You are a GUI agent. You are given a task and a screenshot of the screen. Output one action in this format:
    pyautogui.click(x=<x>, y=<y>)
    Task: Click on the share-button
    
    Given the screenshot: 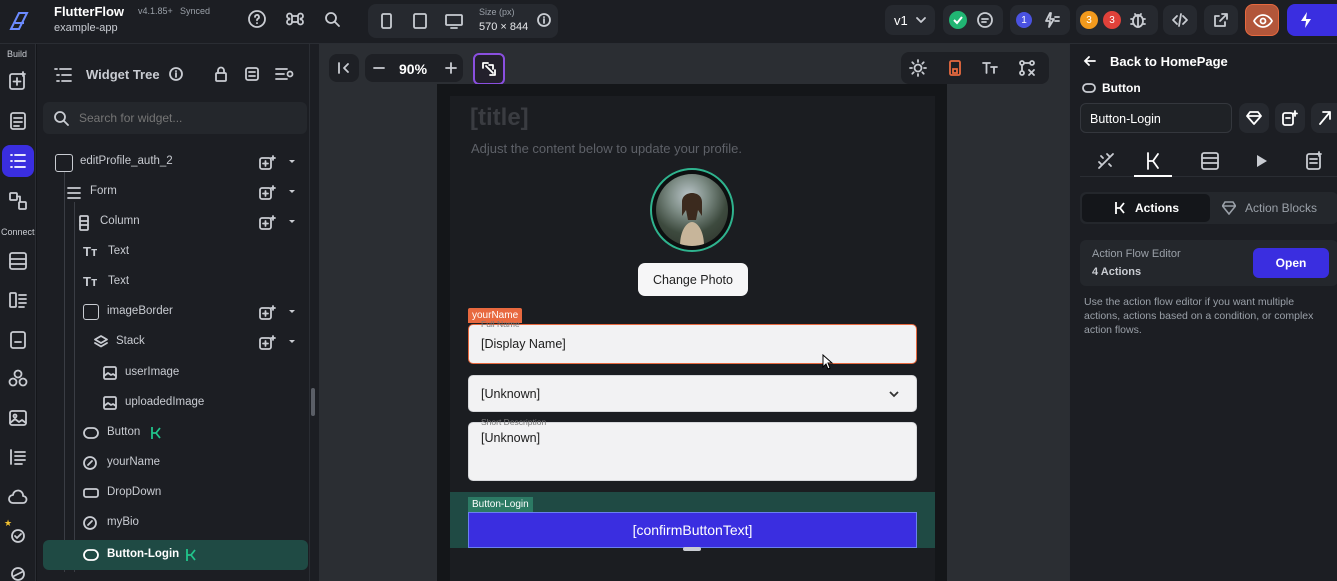 What is the action you would take?
    pyautogui.click(x=1221, y=20)
    